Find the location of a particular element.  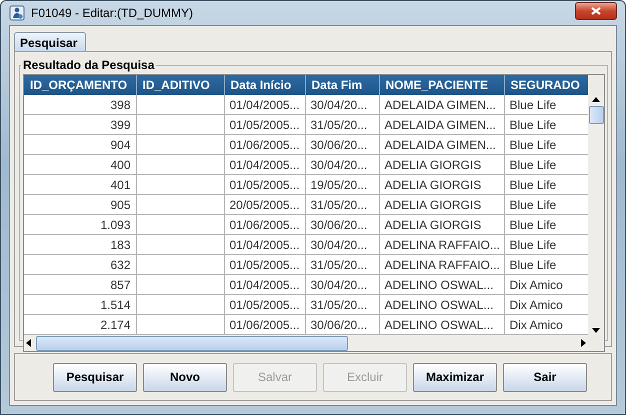

window-title: F01049 - Editar:(TD_DUMMY) is located at coordinates (112, 13).